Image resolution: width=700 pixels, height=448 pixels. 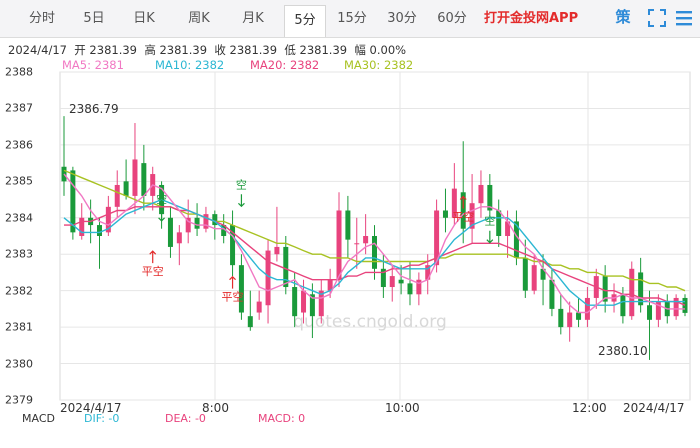 What do you see at coordinates (94, 109) in the screenshot?
I see `max-price-label: 2386.79` at bounding box center [94, 109].